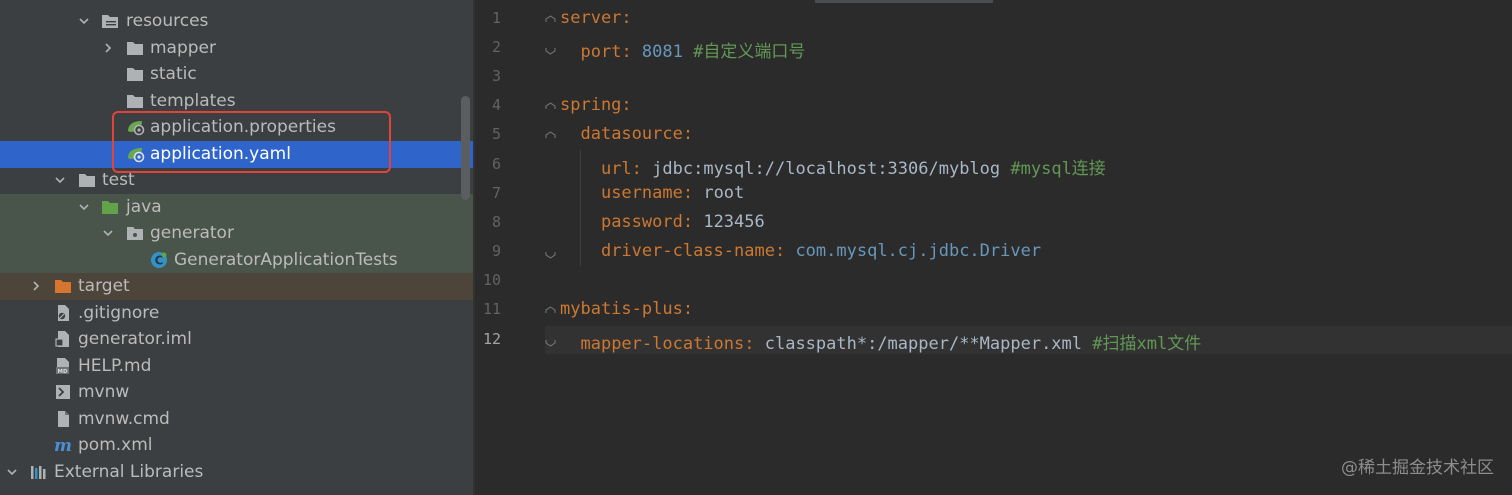  Describe the element at coordinates (923, 344) in the screenshot. I see `yaml-string-value: classpath*:/mapper/**Mapper.xml` at that location.